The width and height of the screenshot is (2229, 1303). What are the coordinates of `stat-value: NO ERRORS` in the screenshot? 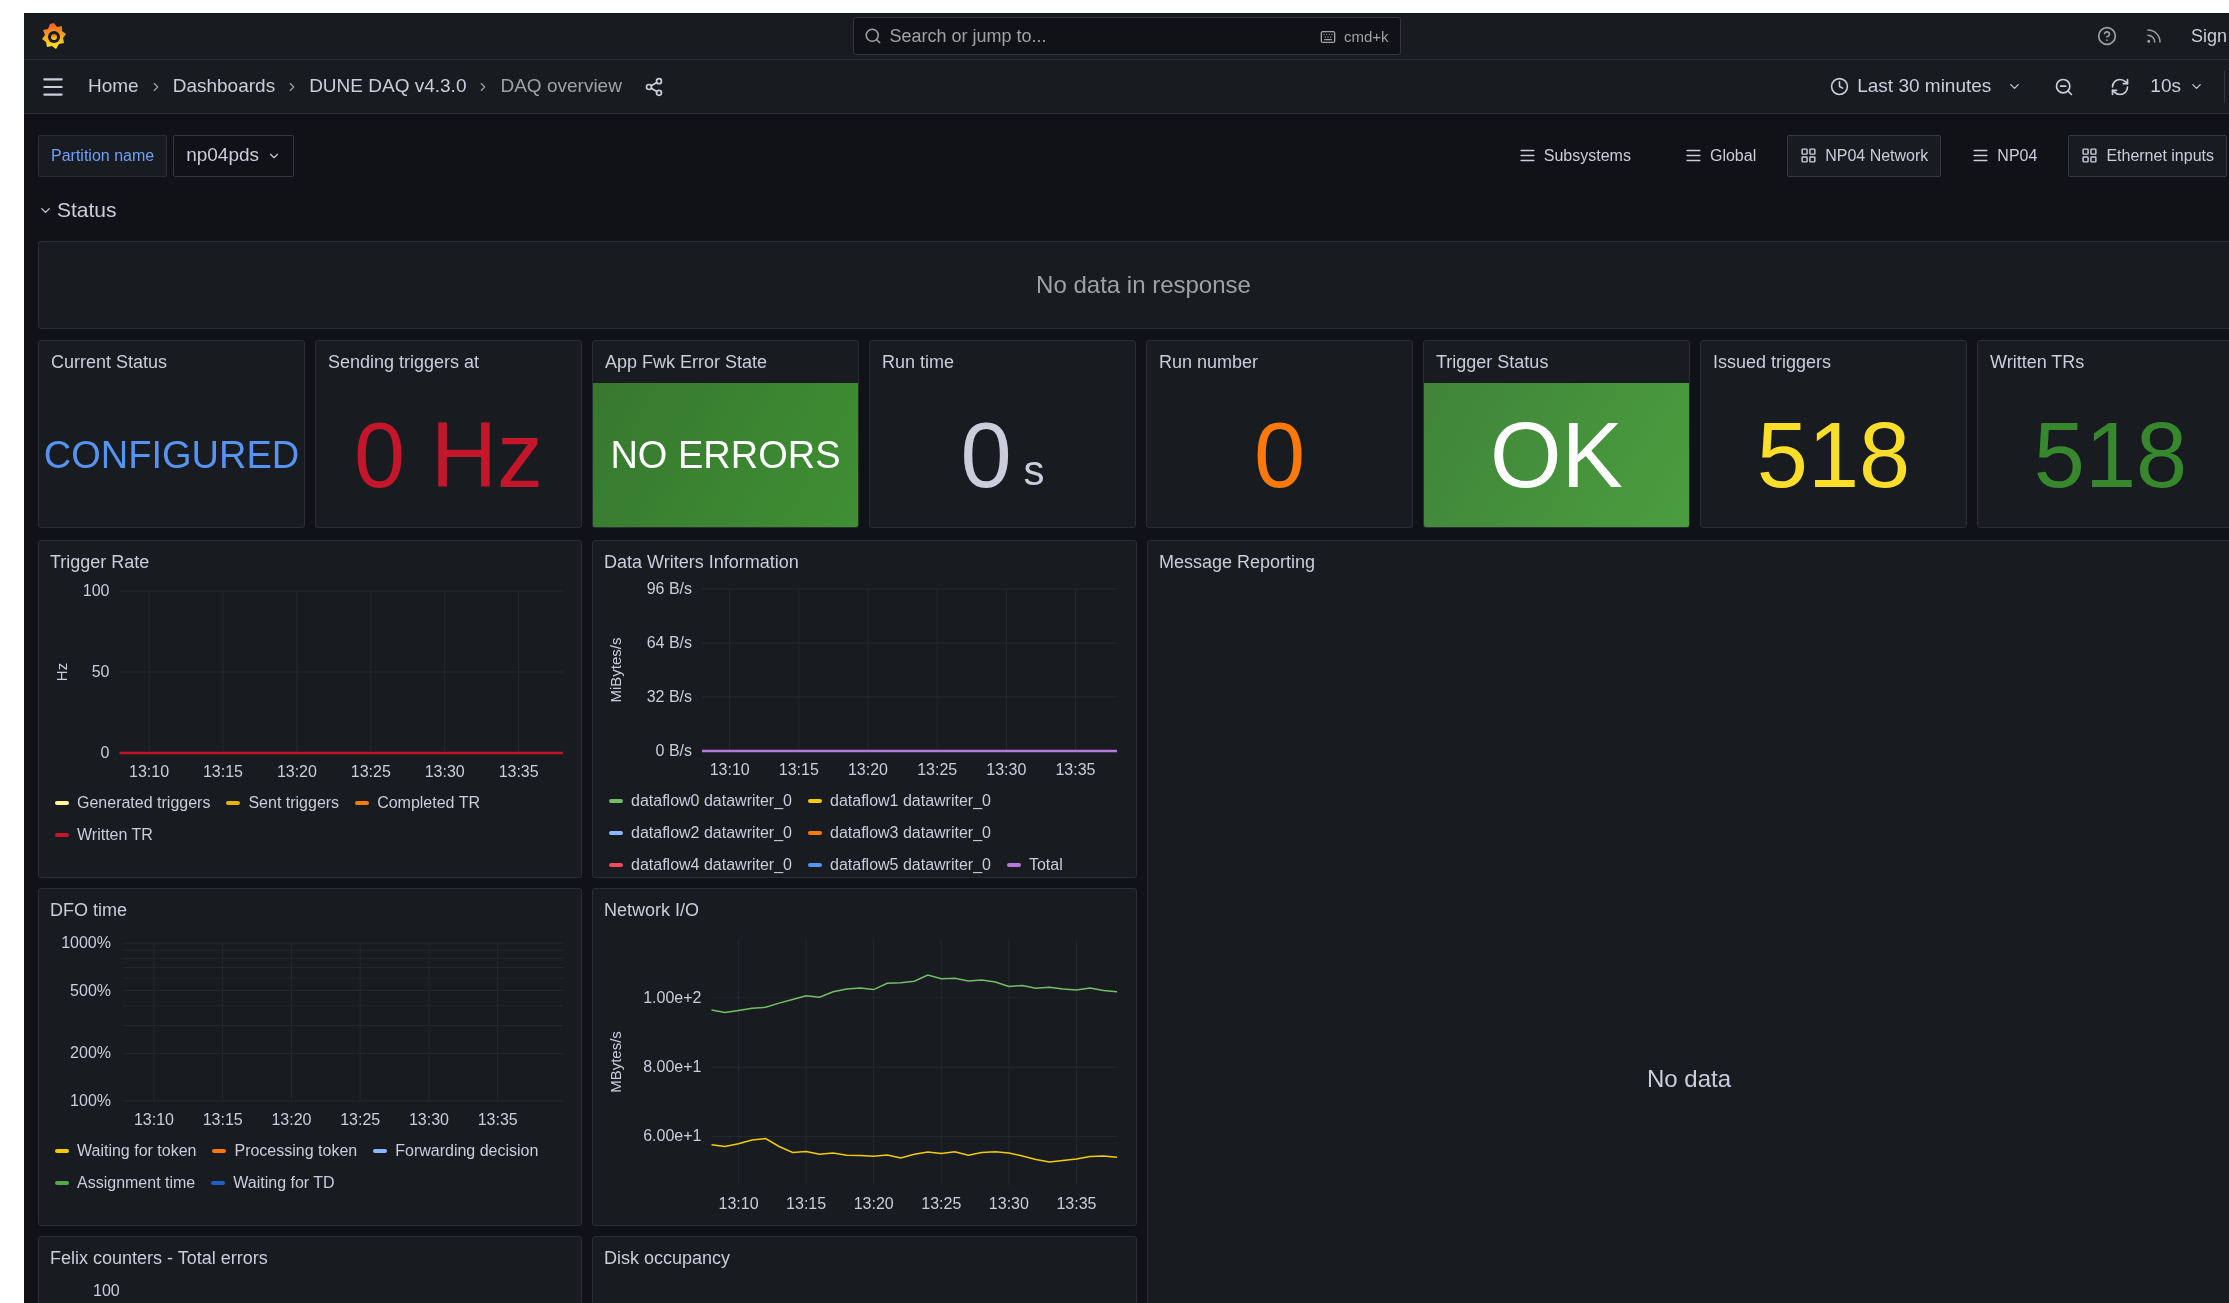 It's located at (725, 455).